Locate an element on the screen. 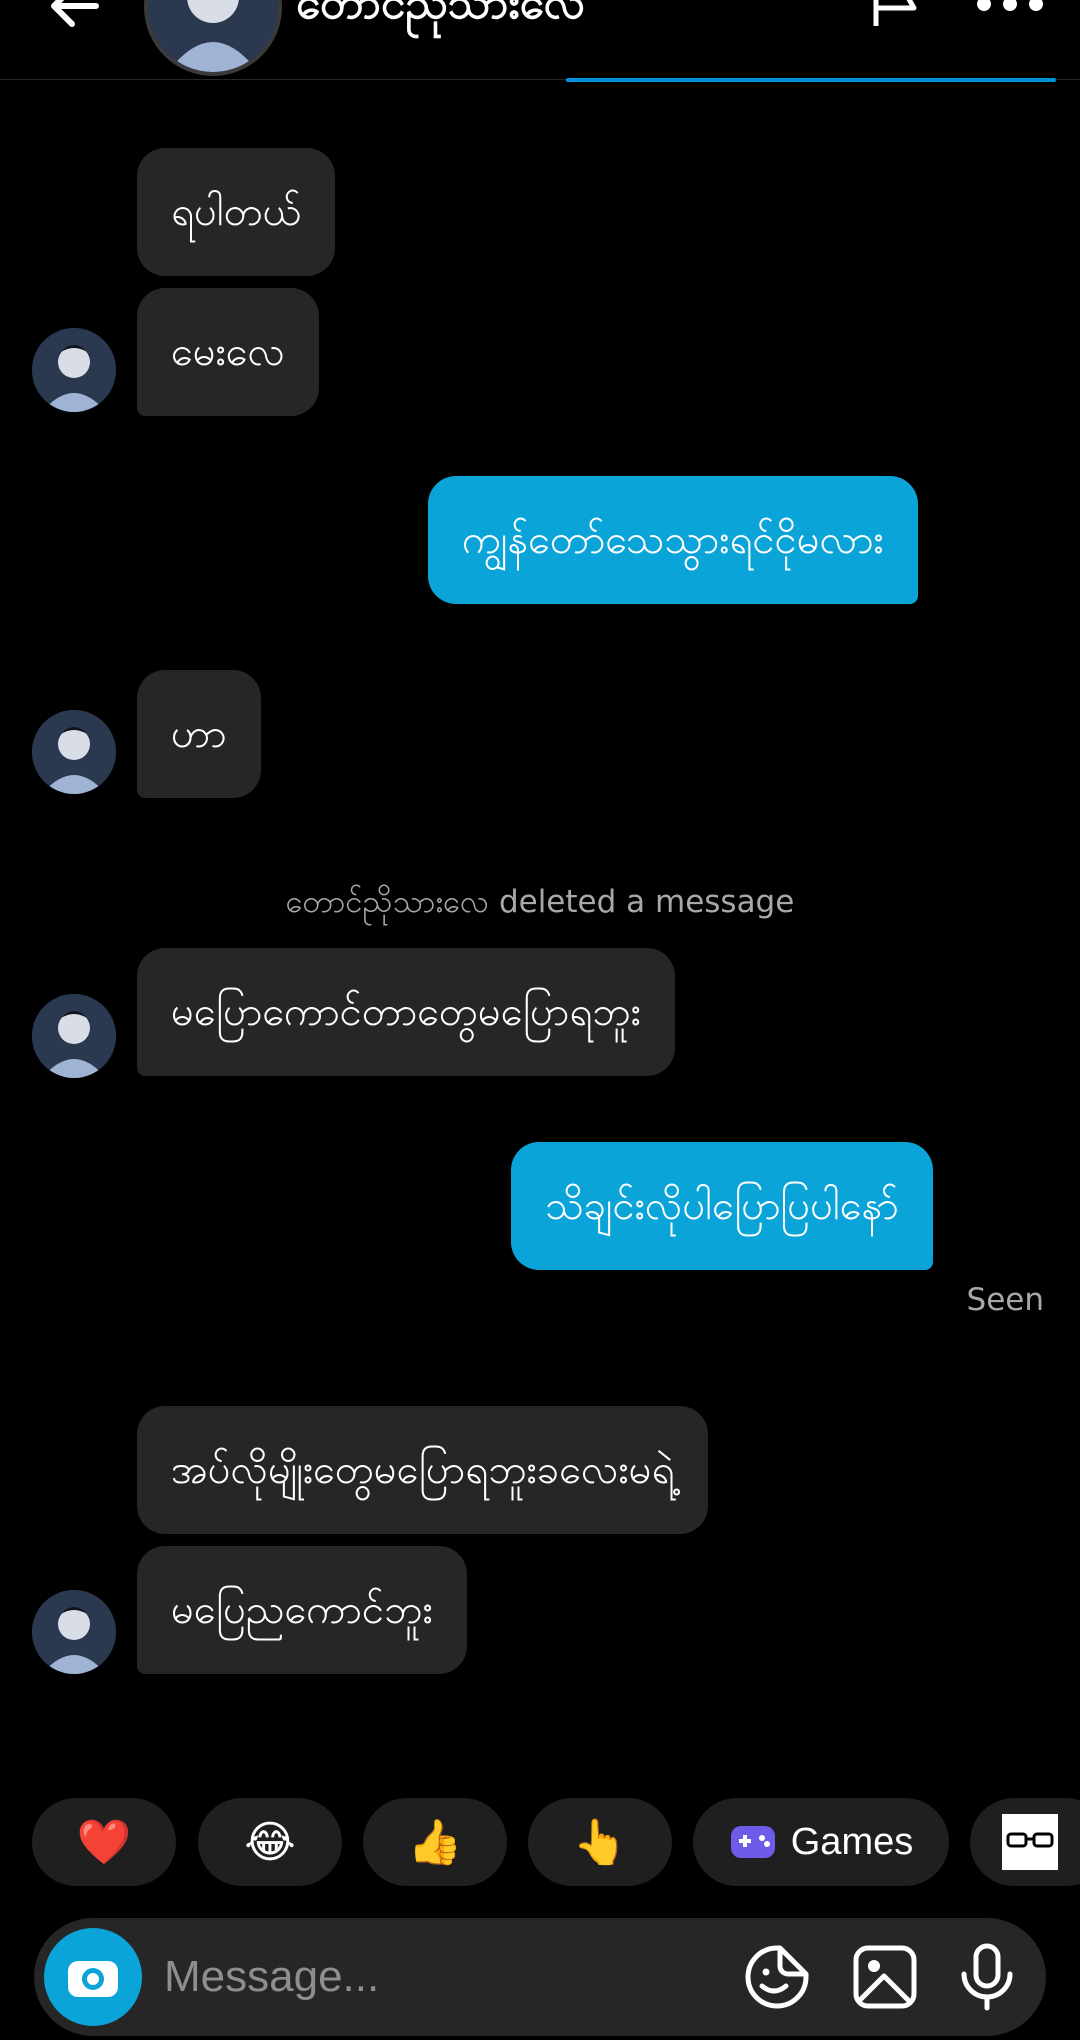 Image resolution: width=1080 pixels, height=2040 pixels. sticker-button is located at coordinates (777, 1977).